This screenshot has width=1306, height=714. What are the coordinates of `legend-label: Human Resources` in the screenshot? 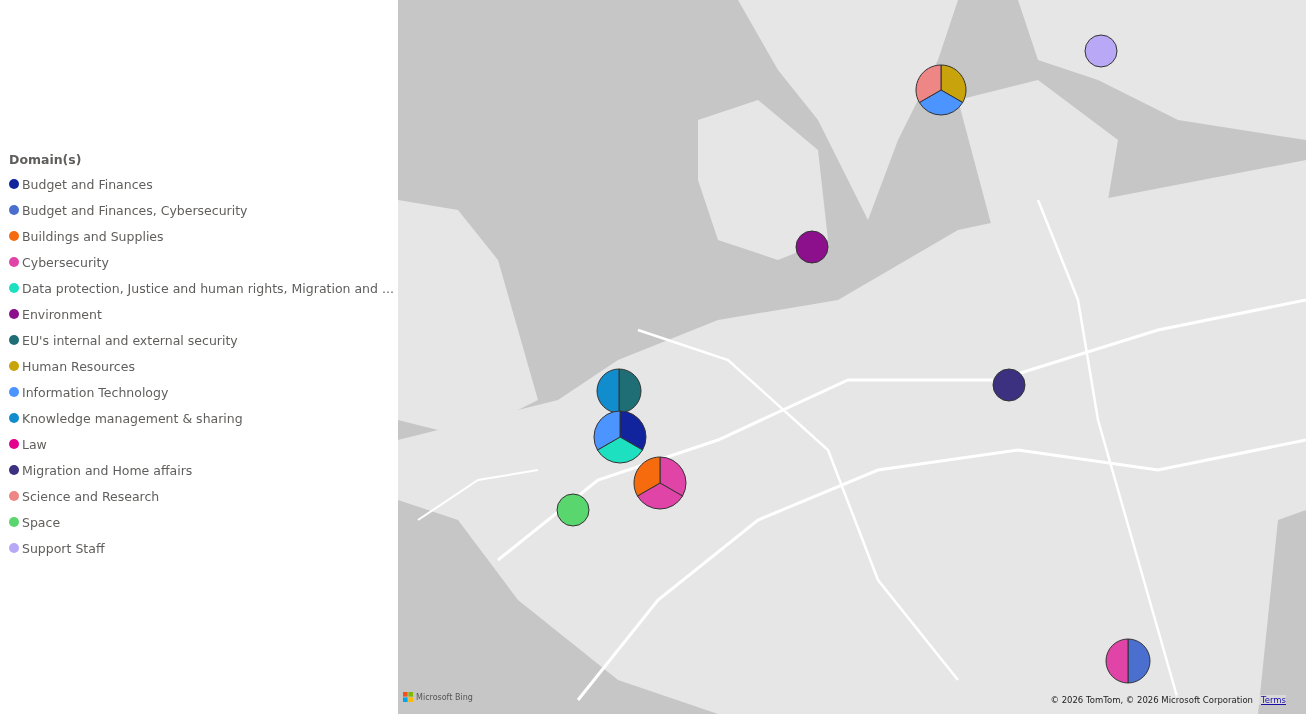 It's located at (78, 366).